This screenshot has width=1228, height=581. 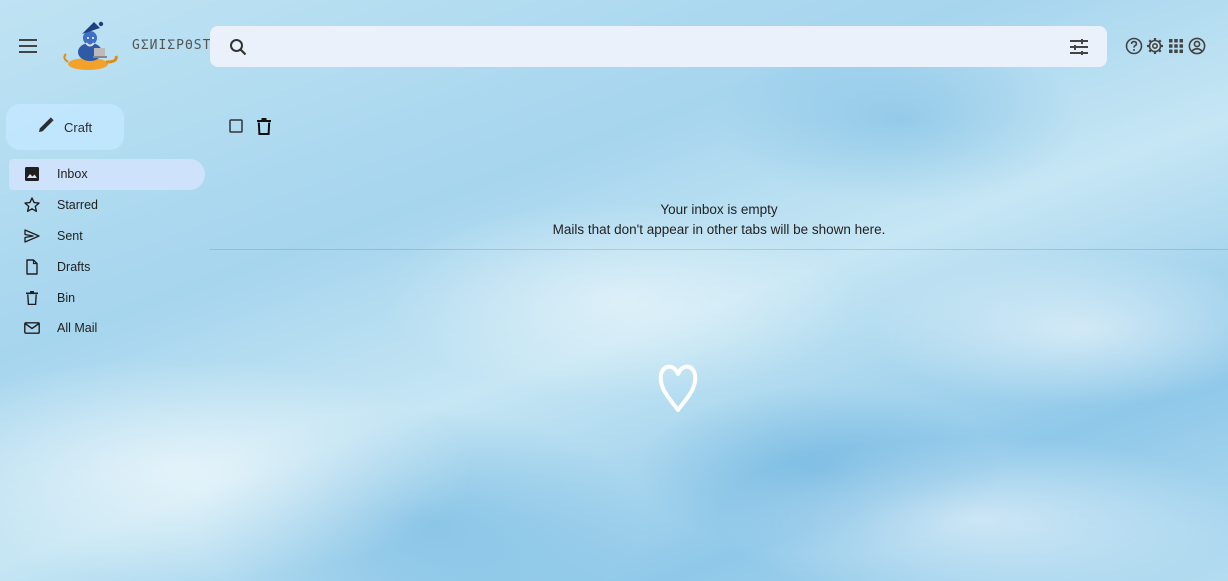 I want to click on compose-label: Craft, so click(x=78, y=127).